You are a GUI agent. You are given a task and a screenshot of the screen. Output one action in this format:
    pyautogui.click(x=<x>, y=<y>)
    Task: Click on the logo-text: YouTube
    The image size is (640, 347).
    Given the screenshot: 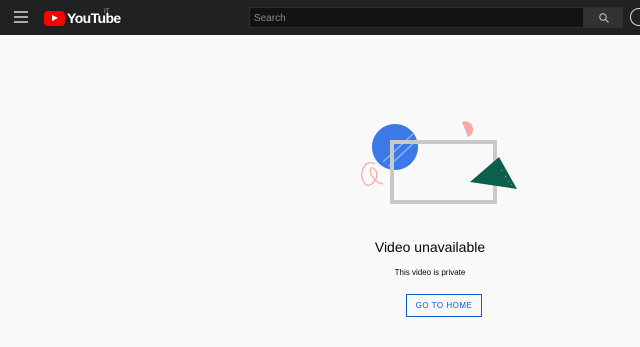 What is the action you would take?
    pyautogui.click(x=94, y=18)
    